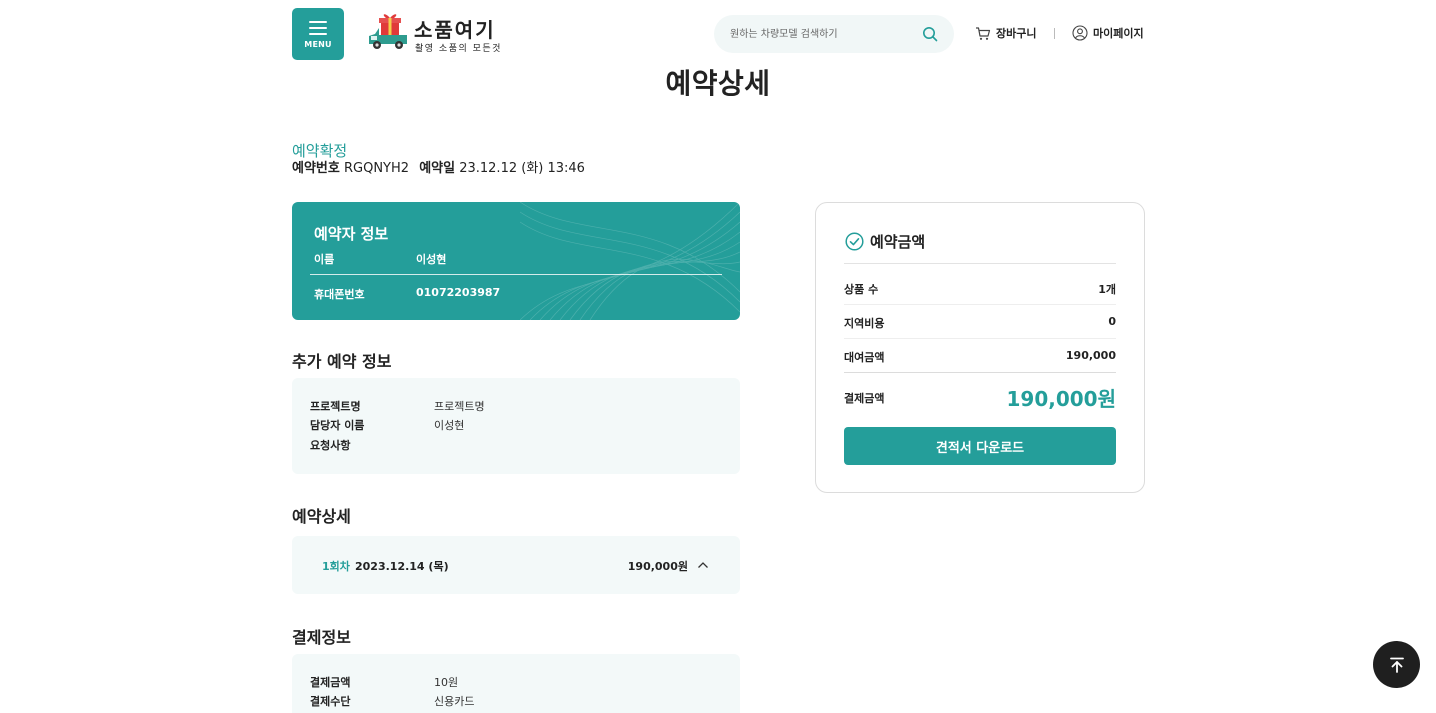  What do you see at coordinates (339, 294) in the screenshot?
I see `reserver-phone-label: 휴대폰번호` at bounding box center [339, 294].